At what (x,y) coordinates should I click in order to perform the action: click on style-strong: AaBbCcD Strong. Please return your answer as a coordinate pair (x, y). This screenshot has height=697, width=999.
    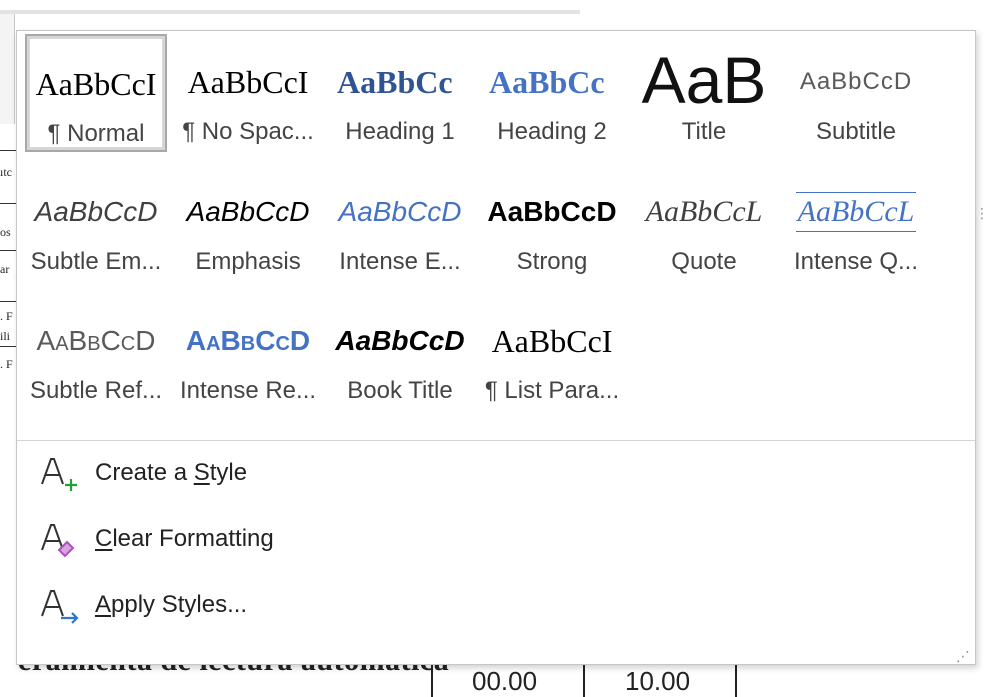
    Looking at the image, I should click on (552, 223).